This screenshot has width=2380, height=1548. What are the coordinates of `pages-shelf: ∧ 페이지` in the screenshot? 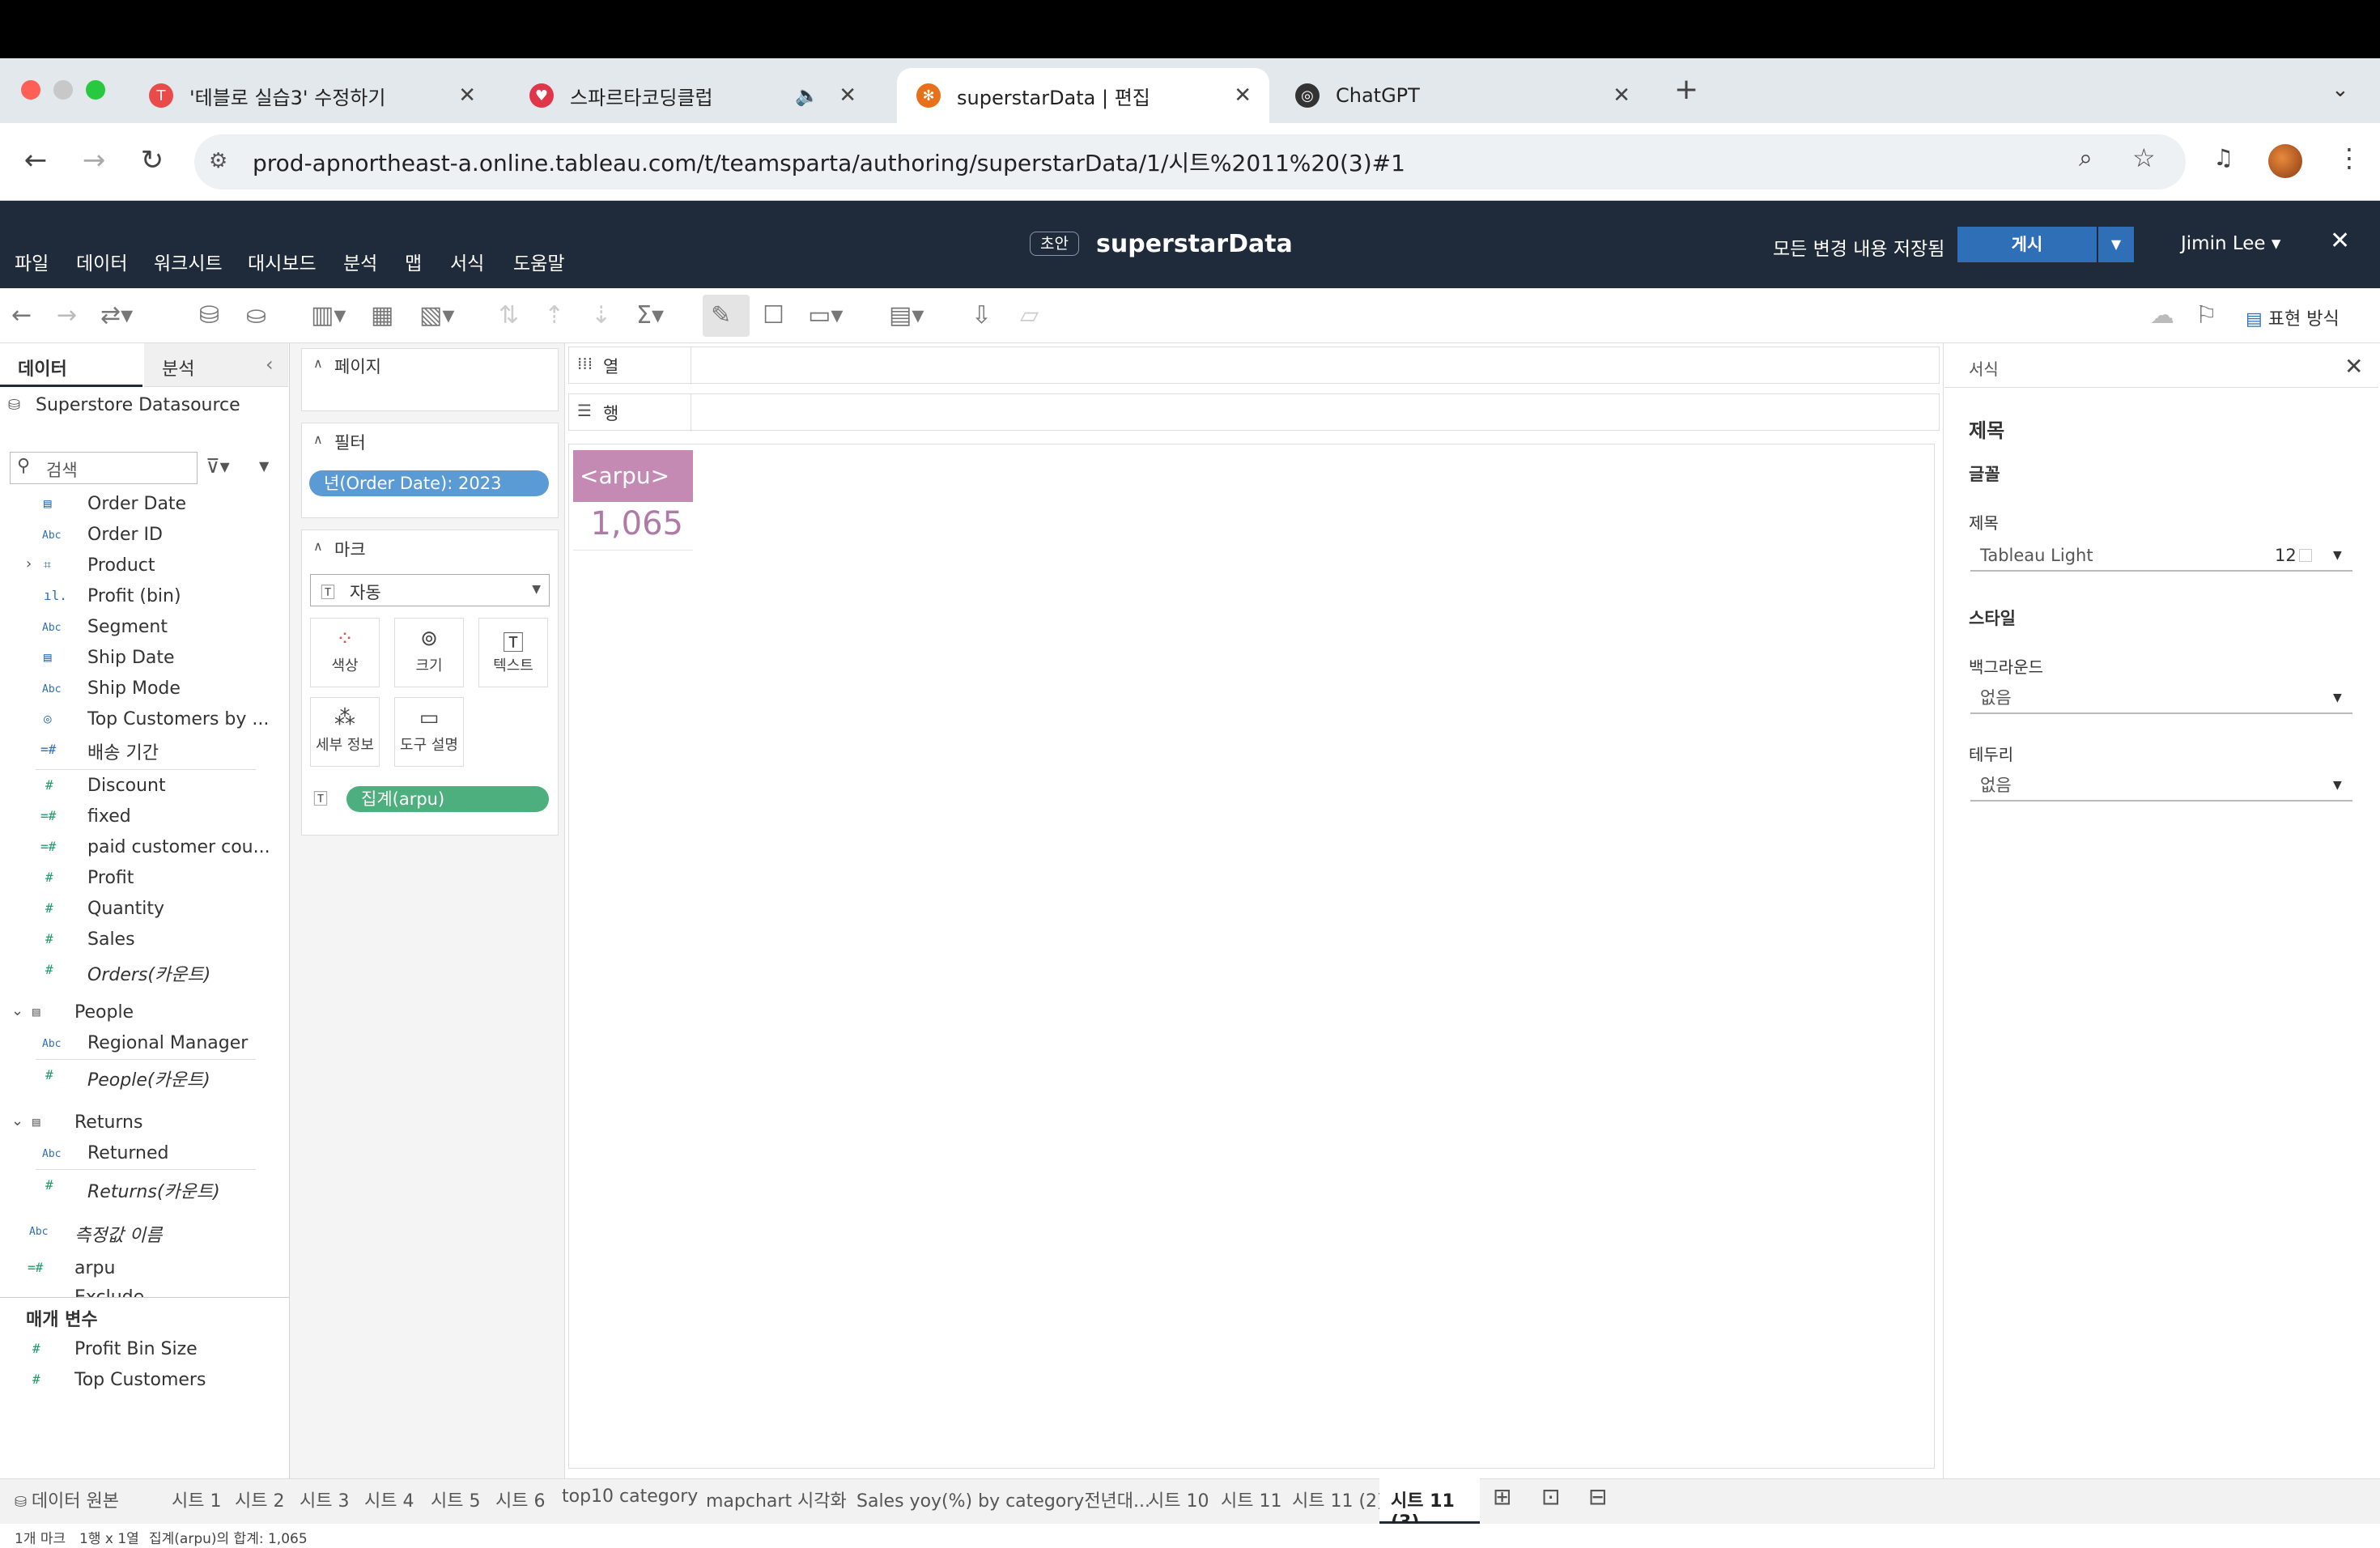 It's located at (430, 379).